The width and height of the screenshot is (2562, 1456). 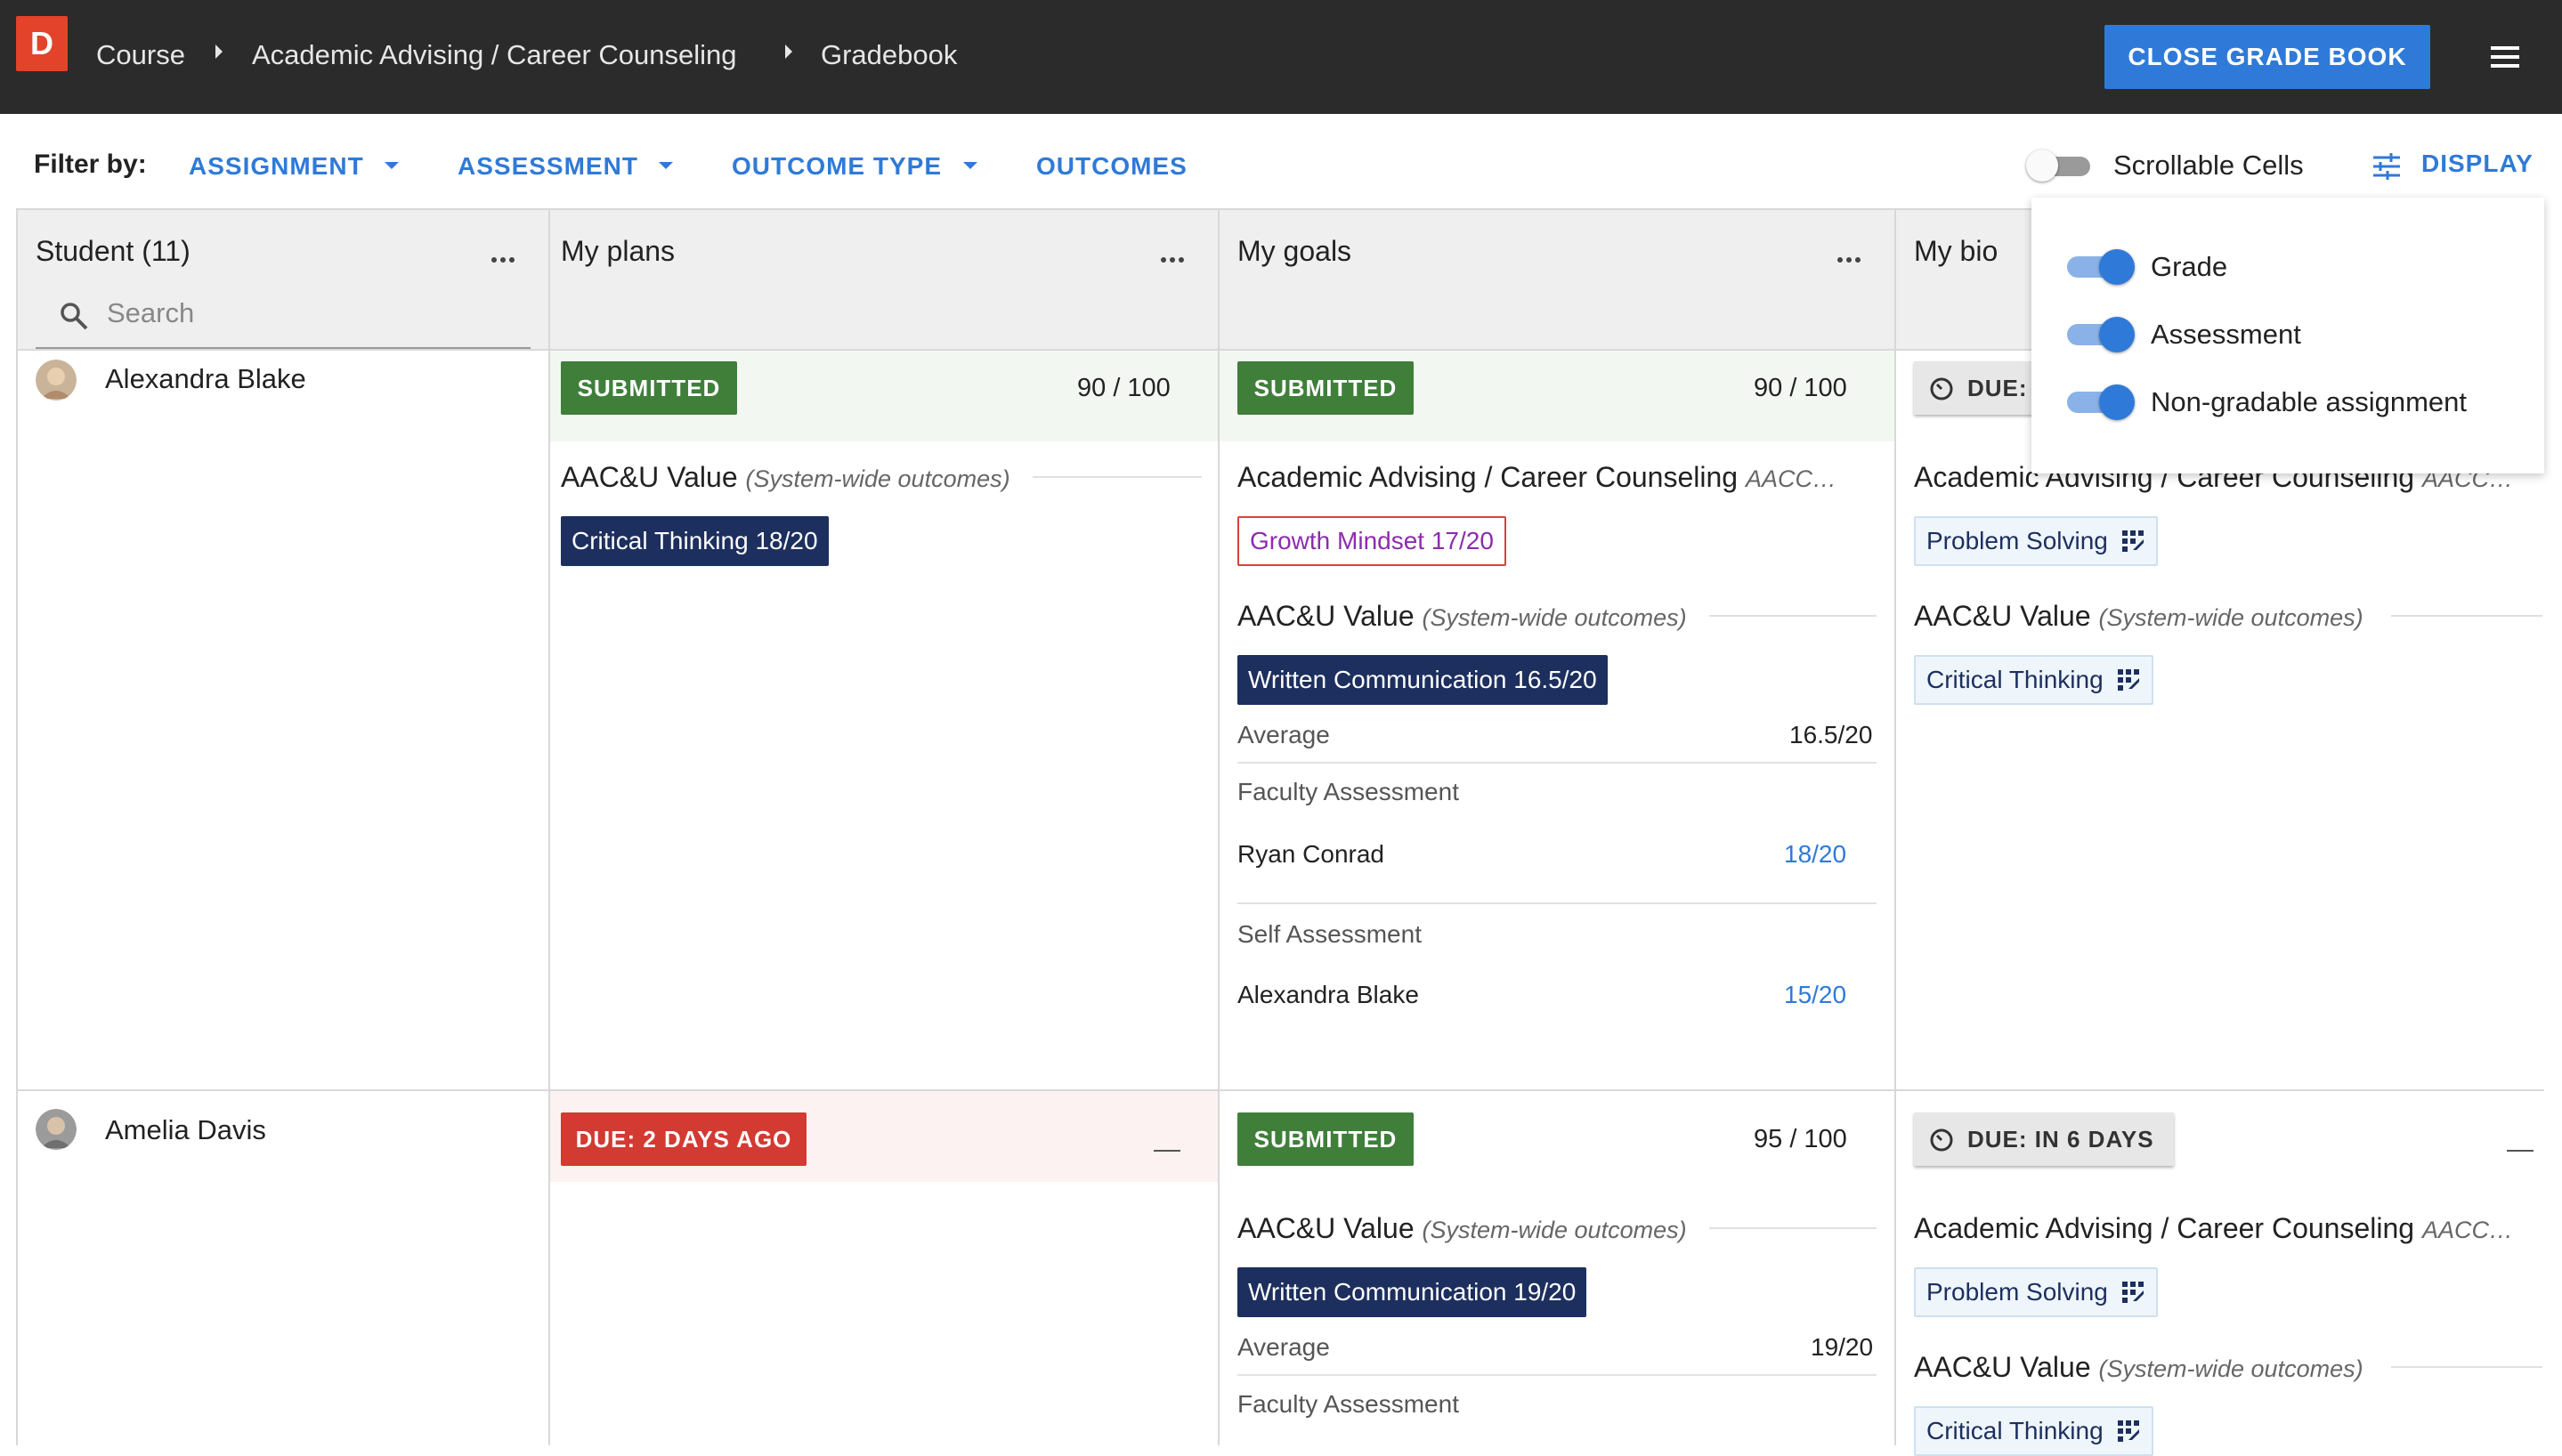 What do you see at coordinates (2309, 401) in the screenshot?
I see `non-gradable-toggle-label: Non-gradable assignment` at bounding box center [2309, 401].